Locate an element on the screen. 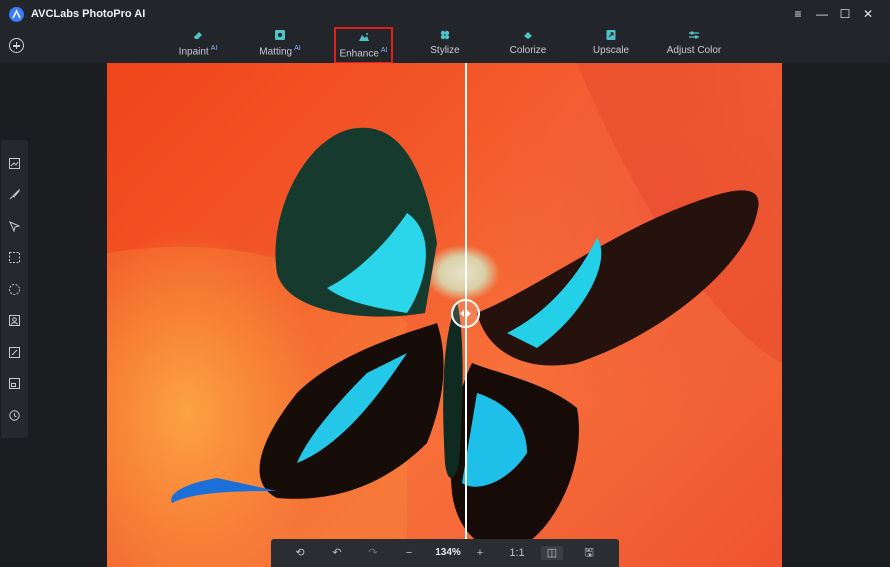 The width and height of the screenshot is (890, 567). compare-handle is located at coordinates (465, 313).